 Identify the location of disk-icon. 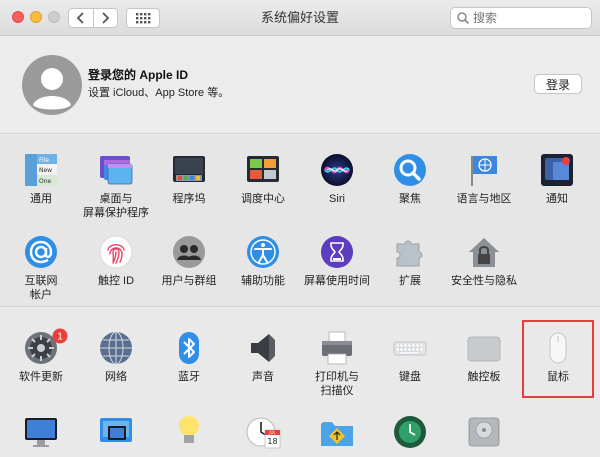
(484, 432).